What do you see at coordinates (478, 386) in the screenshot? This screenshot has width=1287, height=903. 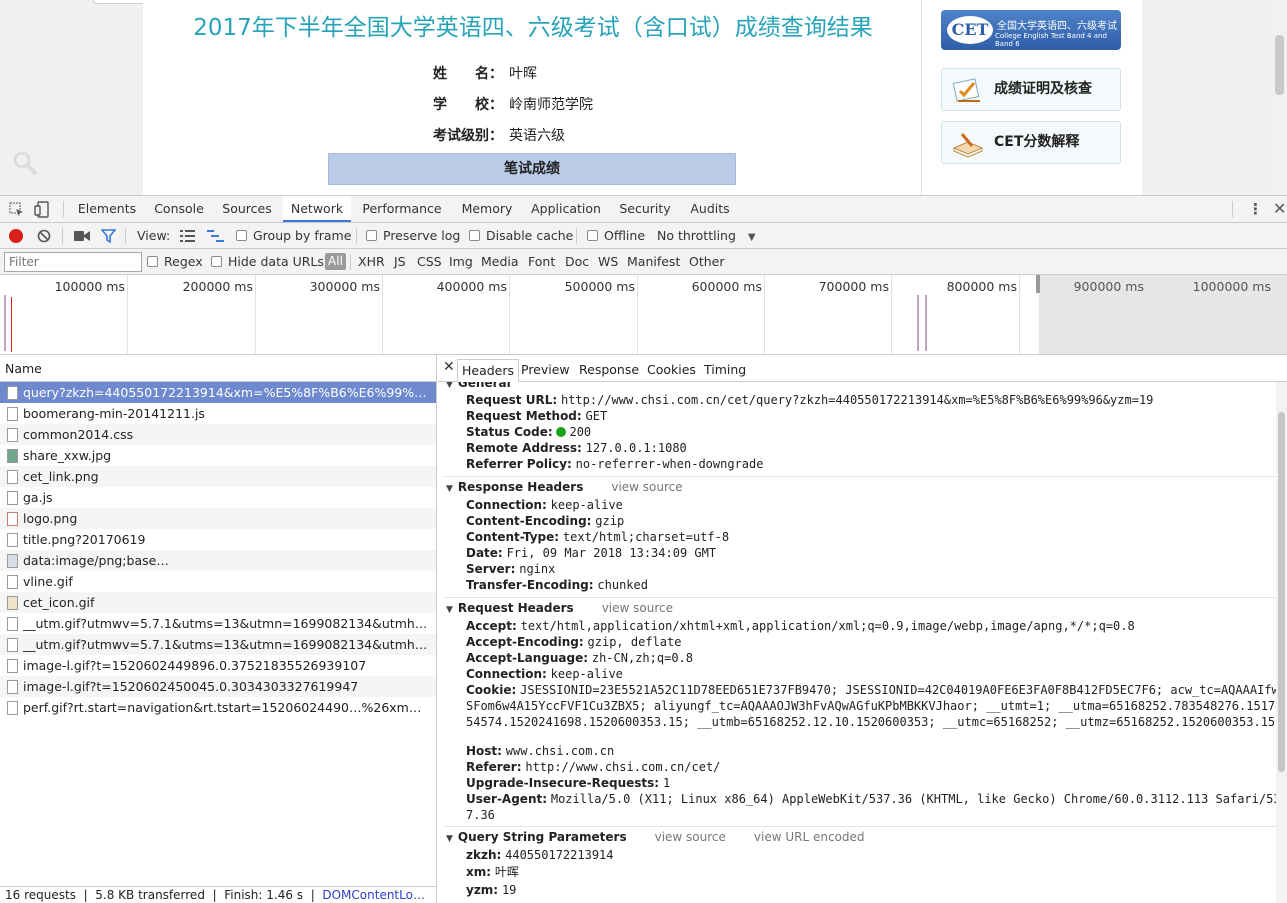 I see `section-general: ▼ General` at bounding box center [478, 386].